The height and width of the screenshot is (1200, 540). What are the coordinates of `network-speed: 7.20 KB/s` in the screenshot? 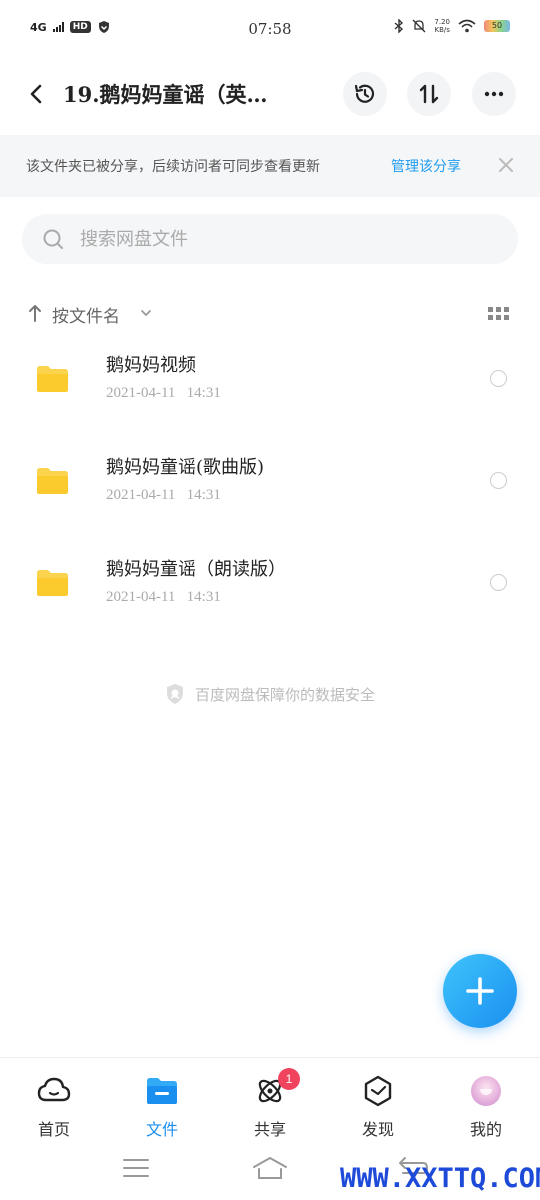 It's located at (442, 26).